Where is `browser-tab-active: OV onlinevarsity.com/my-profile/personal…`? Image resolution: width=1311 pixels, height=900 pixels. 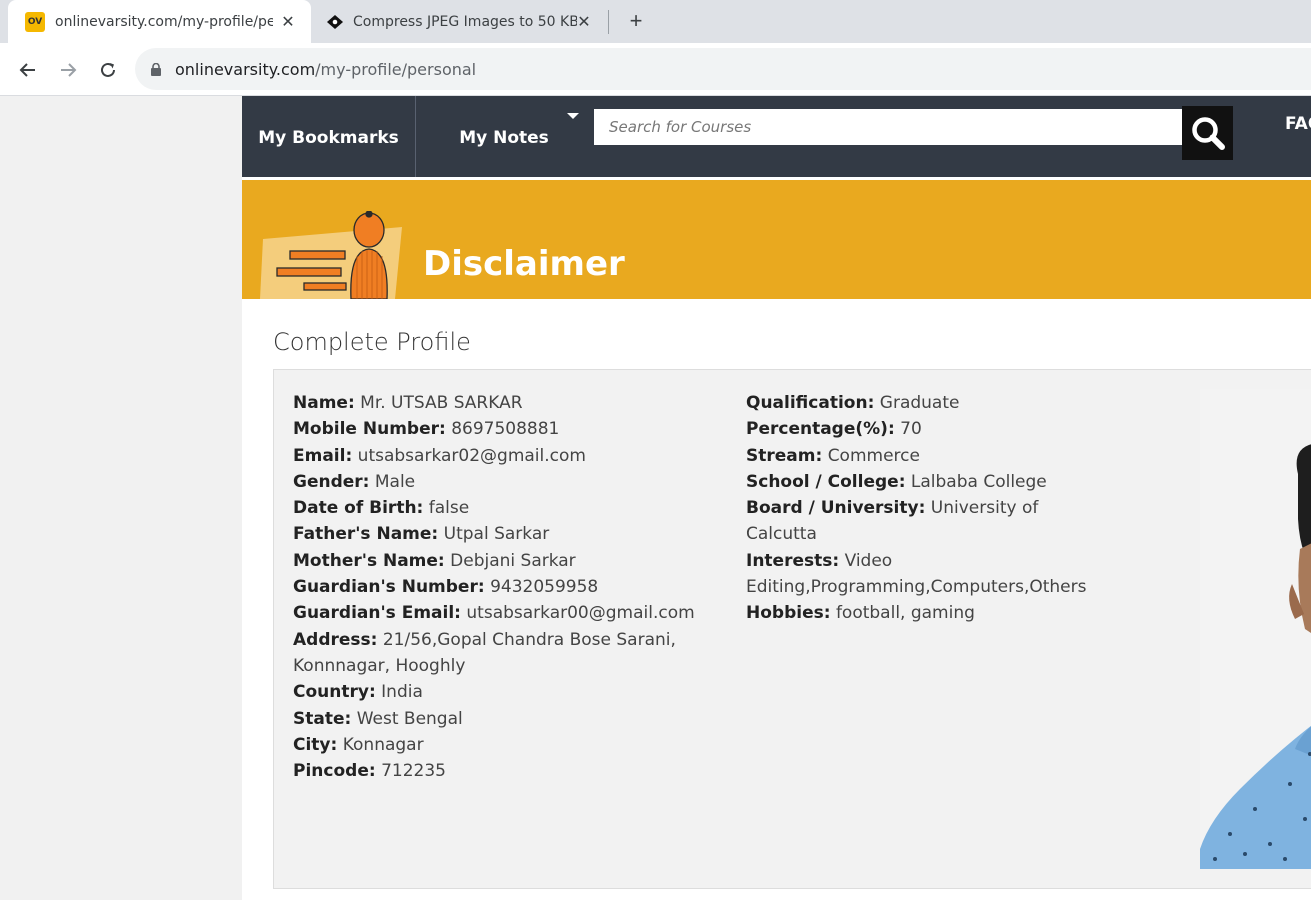
browser-tab-active: OV onlinevarsity.com/my-profile/personal… is located at coordinates (159, 21).